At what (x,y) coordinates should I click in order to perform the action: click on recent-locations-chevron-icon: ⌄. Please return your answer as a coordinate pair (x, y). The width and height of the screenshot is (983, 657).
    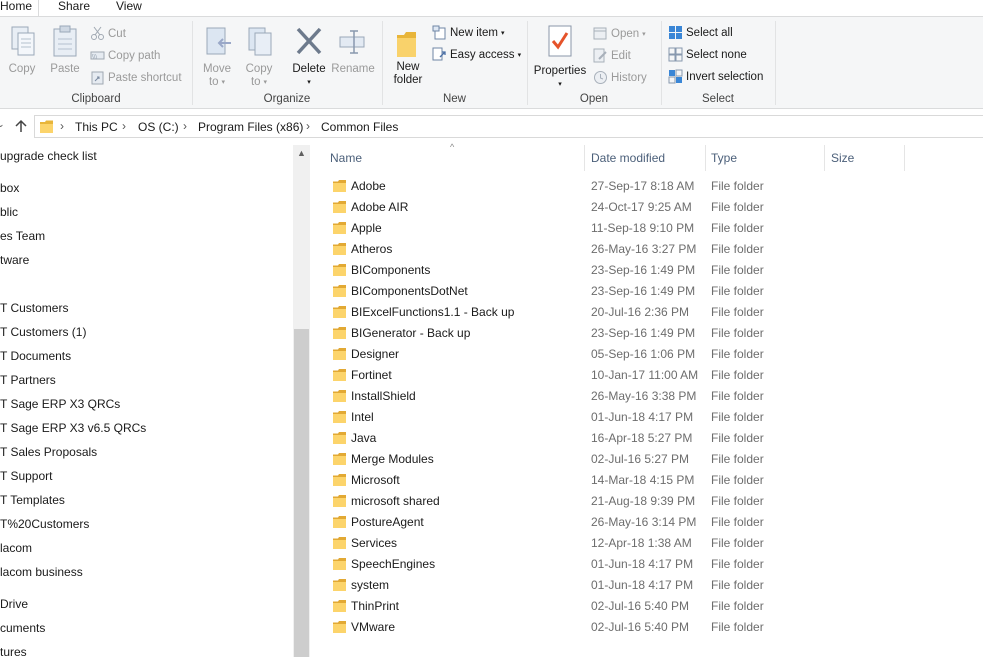
    Looking at the image, I should click on (2, 124).